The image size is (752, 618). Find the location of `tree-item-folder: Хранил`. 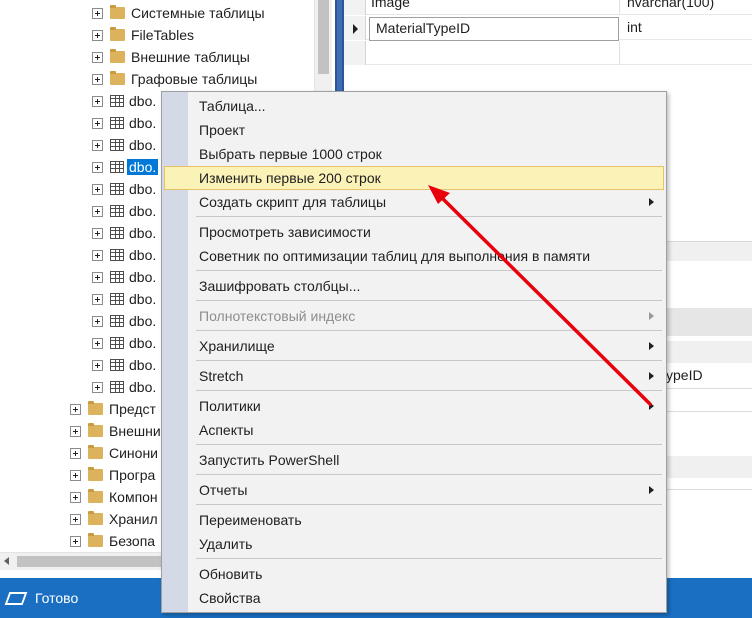

tree-item-folder: Хранил is located at coordinates (114, 519).